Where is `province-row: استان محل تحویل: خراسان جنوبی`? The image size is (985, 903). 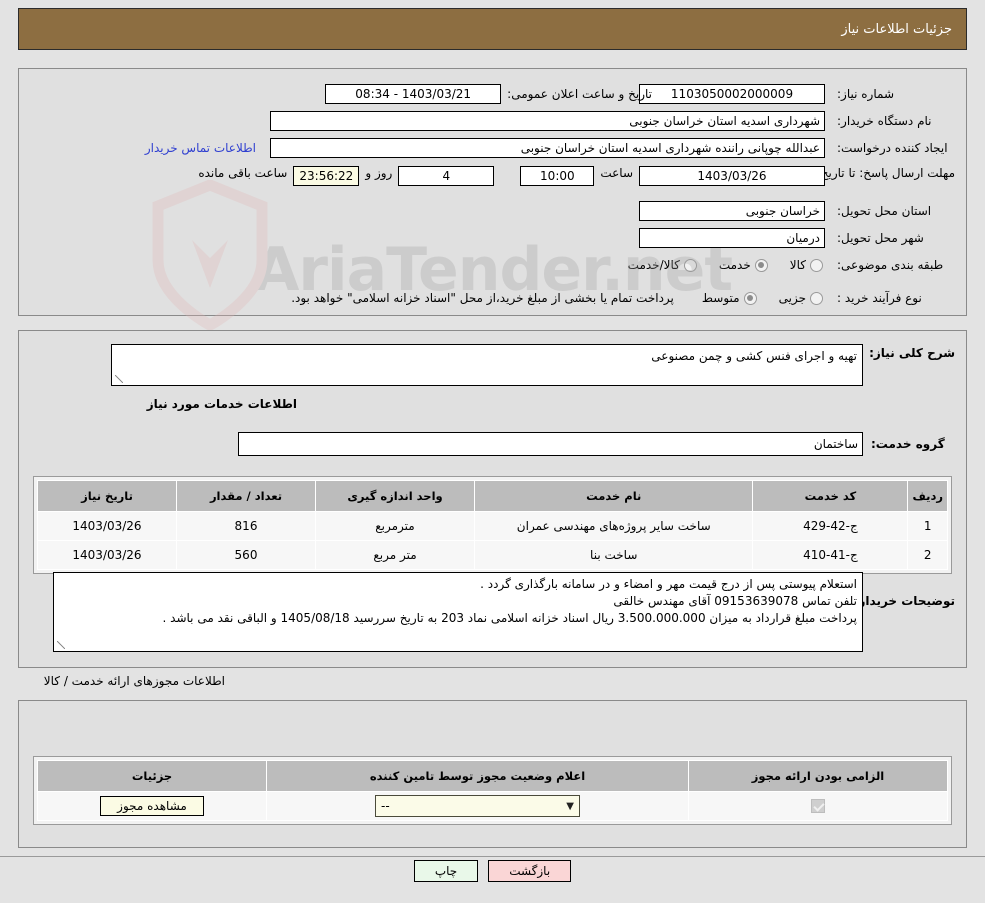 province-row: استان محل تحویل: خراسان جنوبی is located at coordinates (797, 211).